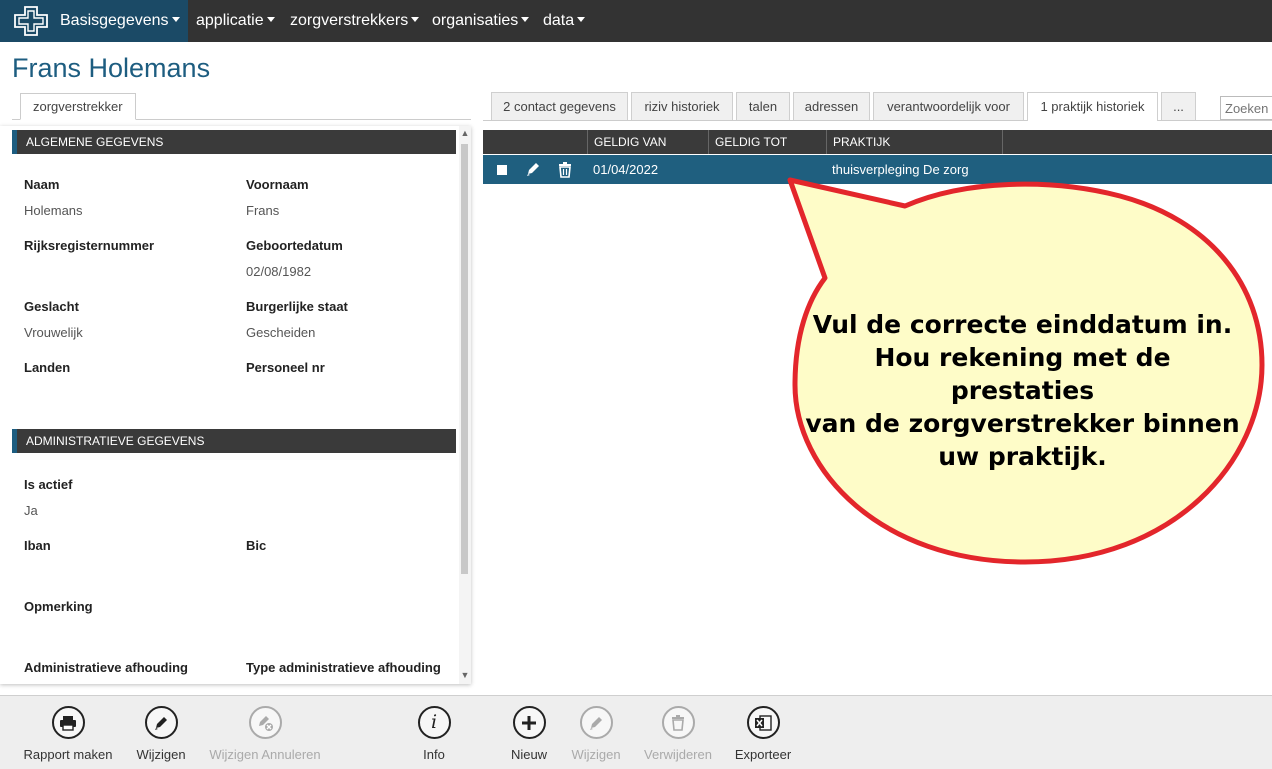 The height and width of the screenshot is (769, 1272). I want to click on rapport-maken-button: Rapport maken, so click(68, 734).